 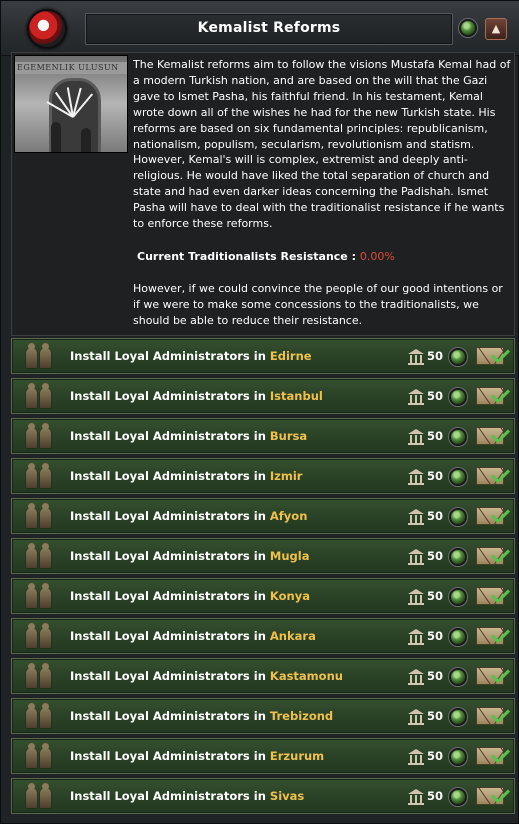 What do you see at coordinates (286, 476) in the screenshot?
I see `city-name: Izmir` at bounding box center [286, 476].